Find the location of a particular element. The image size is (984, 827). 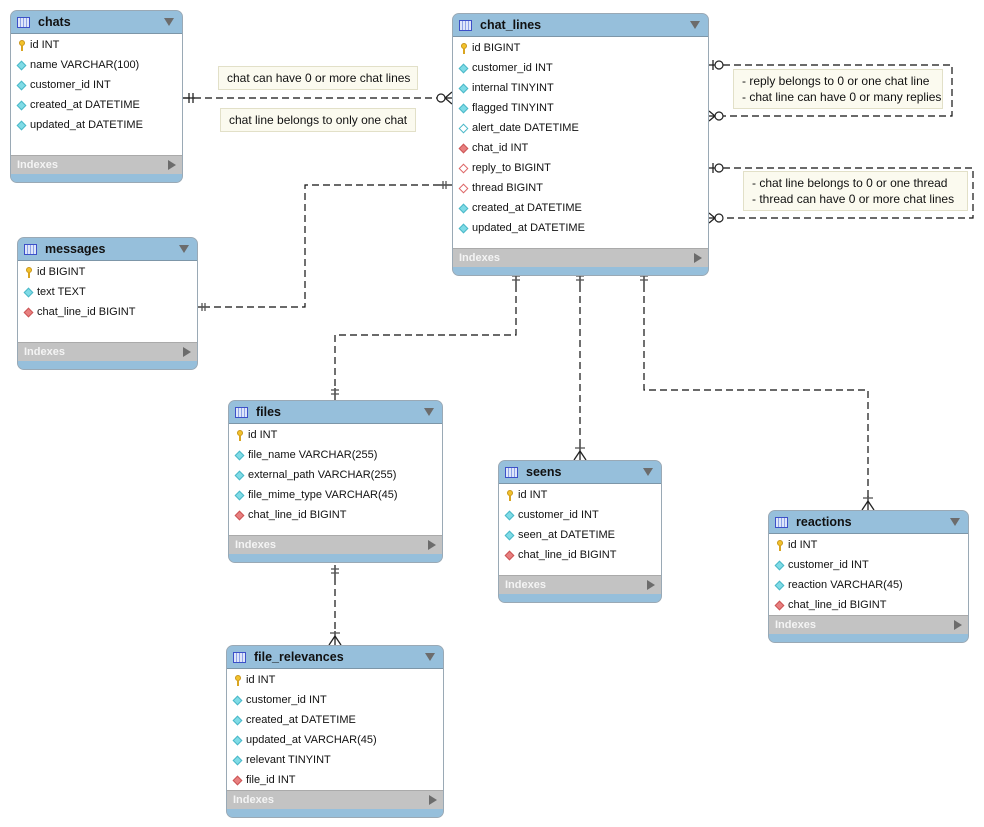

column-row: file_id INT is located at coordinates (335, 780).